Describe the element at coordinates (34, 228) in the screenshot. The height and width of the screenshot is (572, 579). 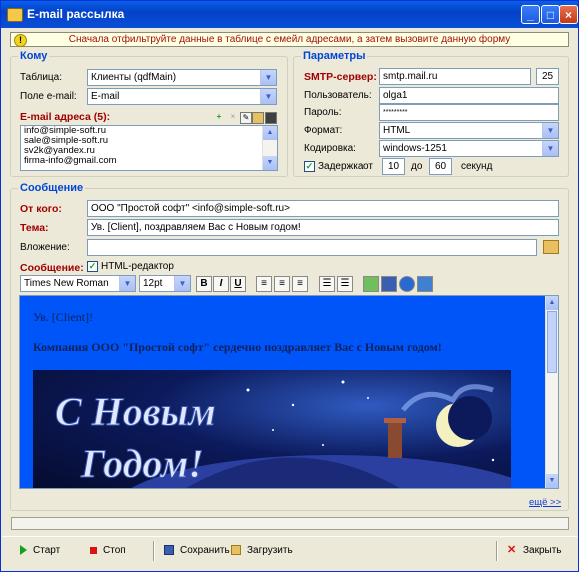
I see `subject-label: Тема:` at that location.